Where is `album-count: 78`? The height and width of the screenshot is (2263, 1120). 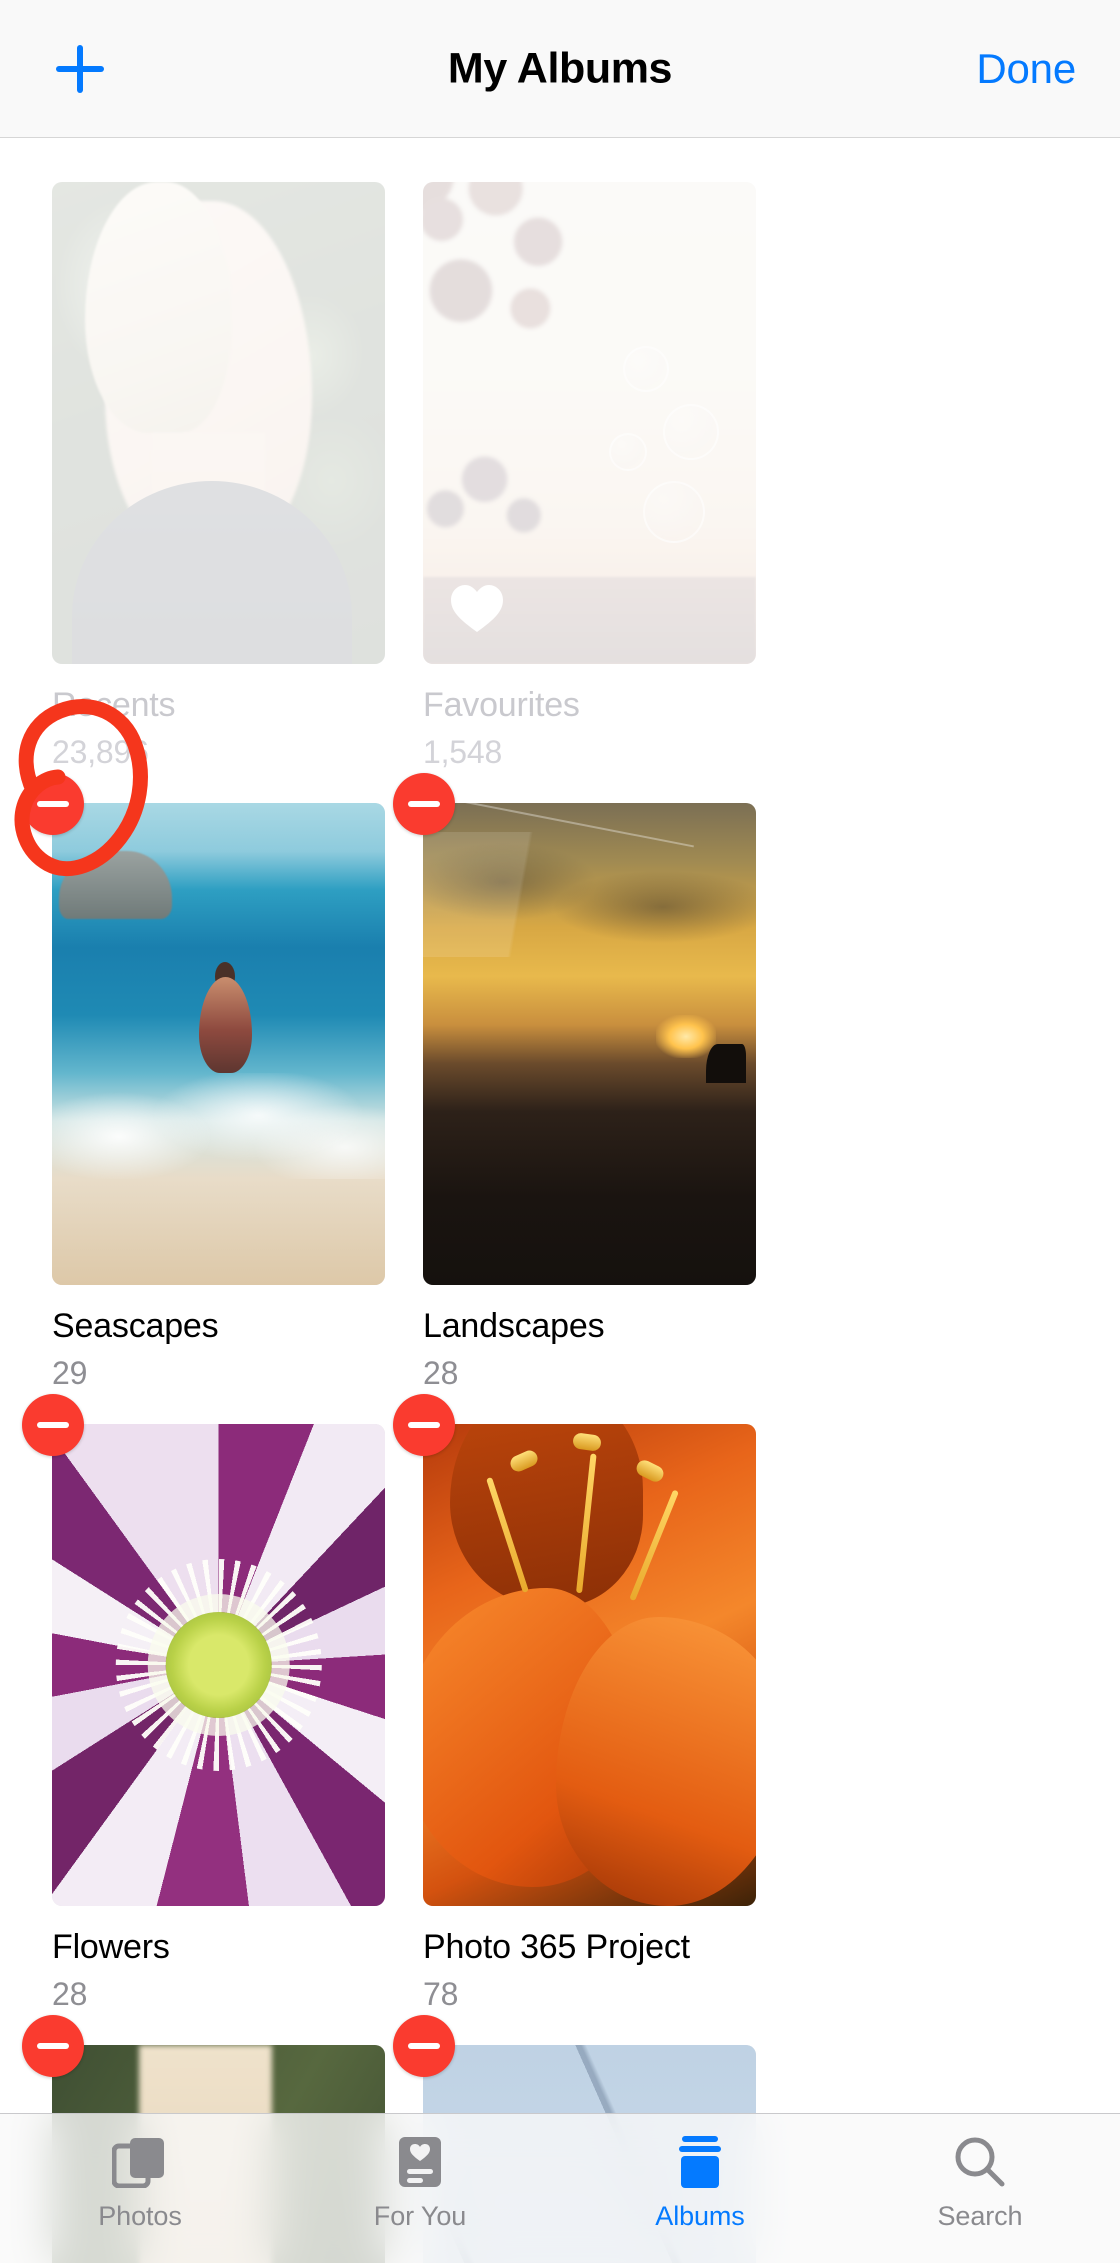 album-count: 78 is located at coordinates (441, 1994).